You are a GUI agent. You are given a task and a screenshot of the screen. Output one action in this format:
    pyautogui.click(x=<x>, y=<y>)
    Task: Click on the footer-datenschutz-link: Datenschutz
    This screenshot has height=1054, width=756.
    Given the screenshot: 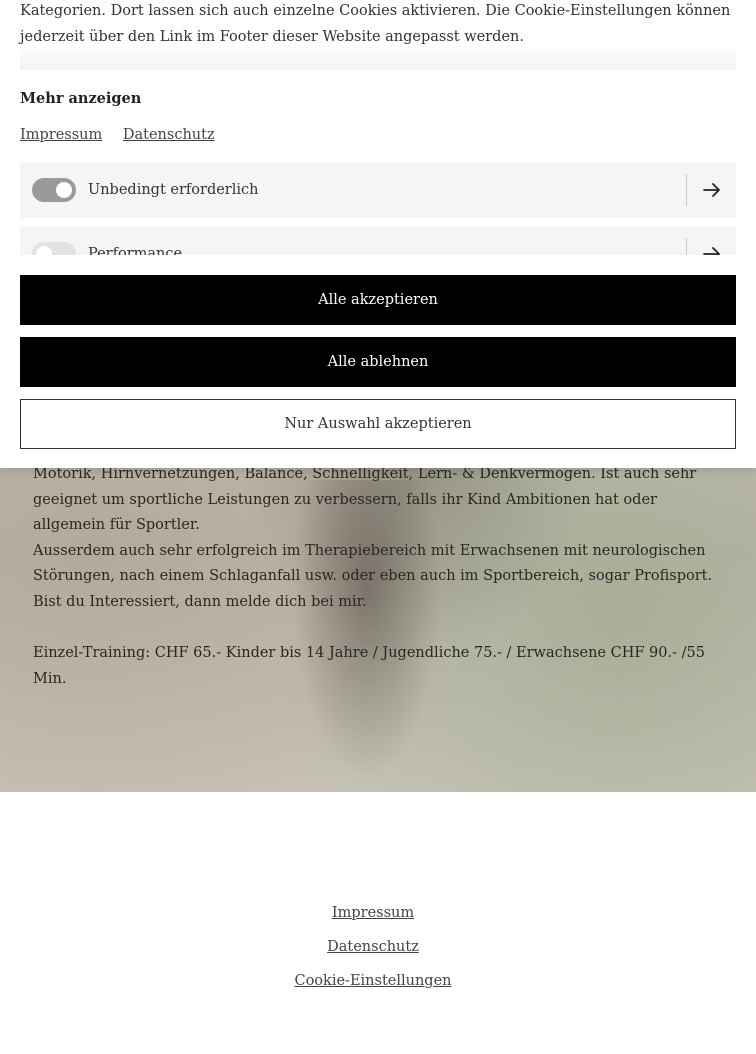 What is the action you would take?
    pyautogui.click(x=373, y=947)
    